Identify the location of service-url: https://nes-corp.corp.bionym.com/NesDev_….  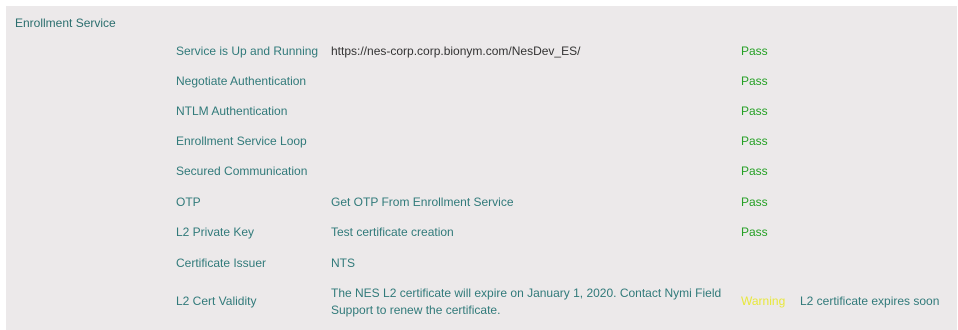
(456, 51).